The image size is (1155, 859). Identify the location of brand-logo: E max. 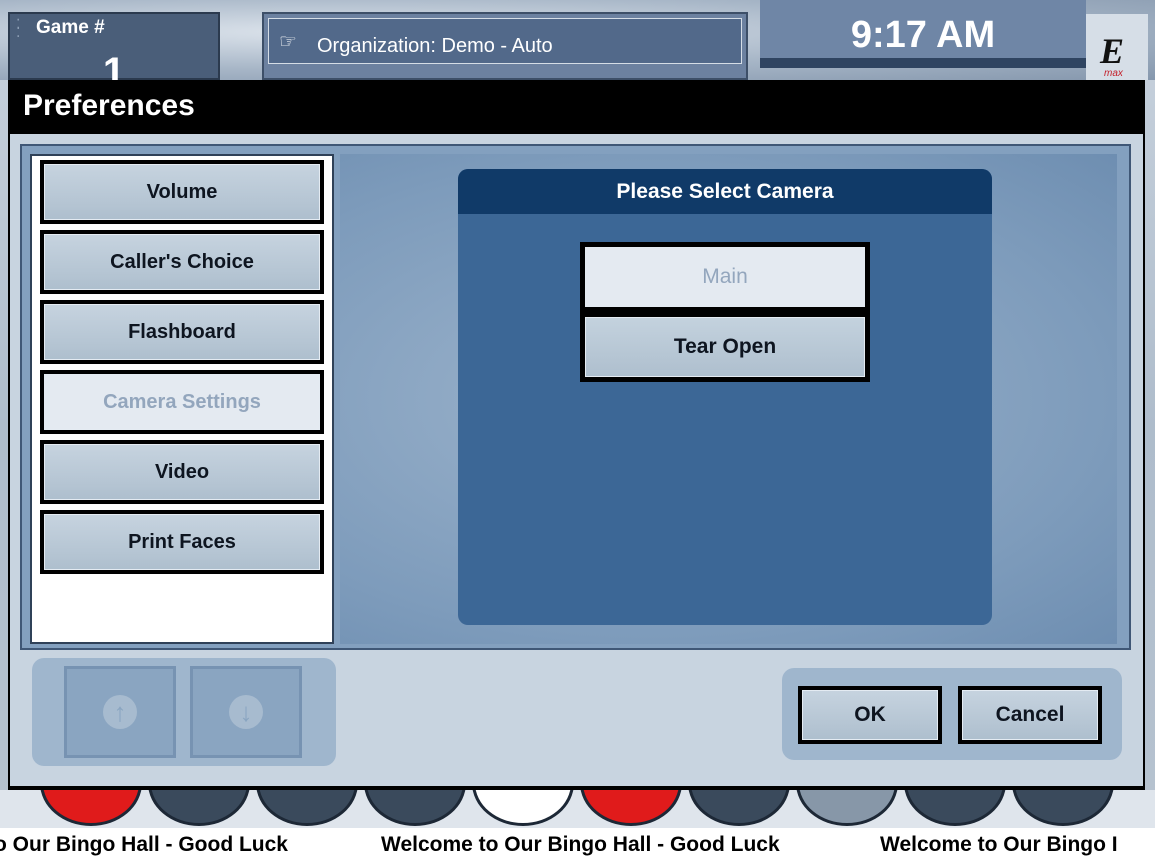
(1117, 47).